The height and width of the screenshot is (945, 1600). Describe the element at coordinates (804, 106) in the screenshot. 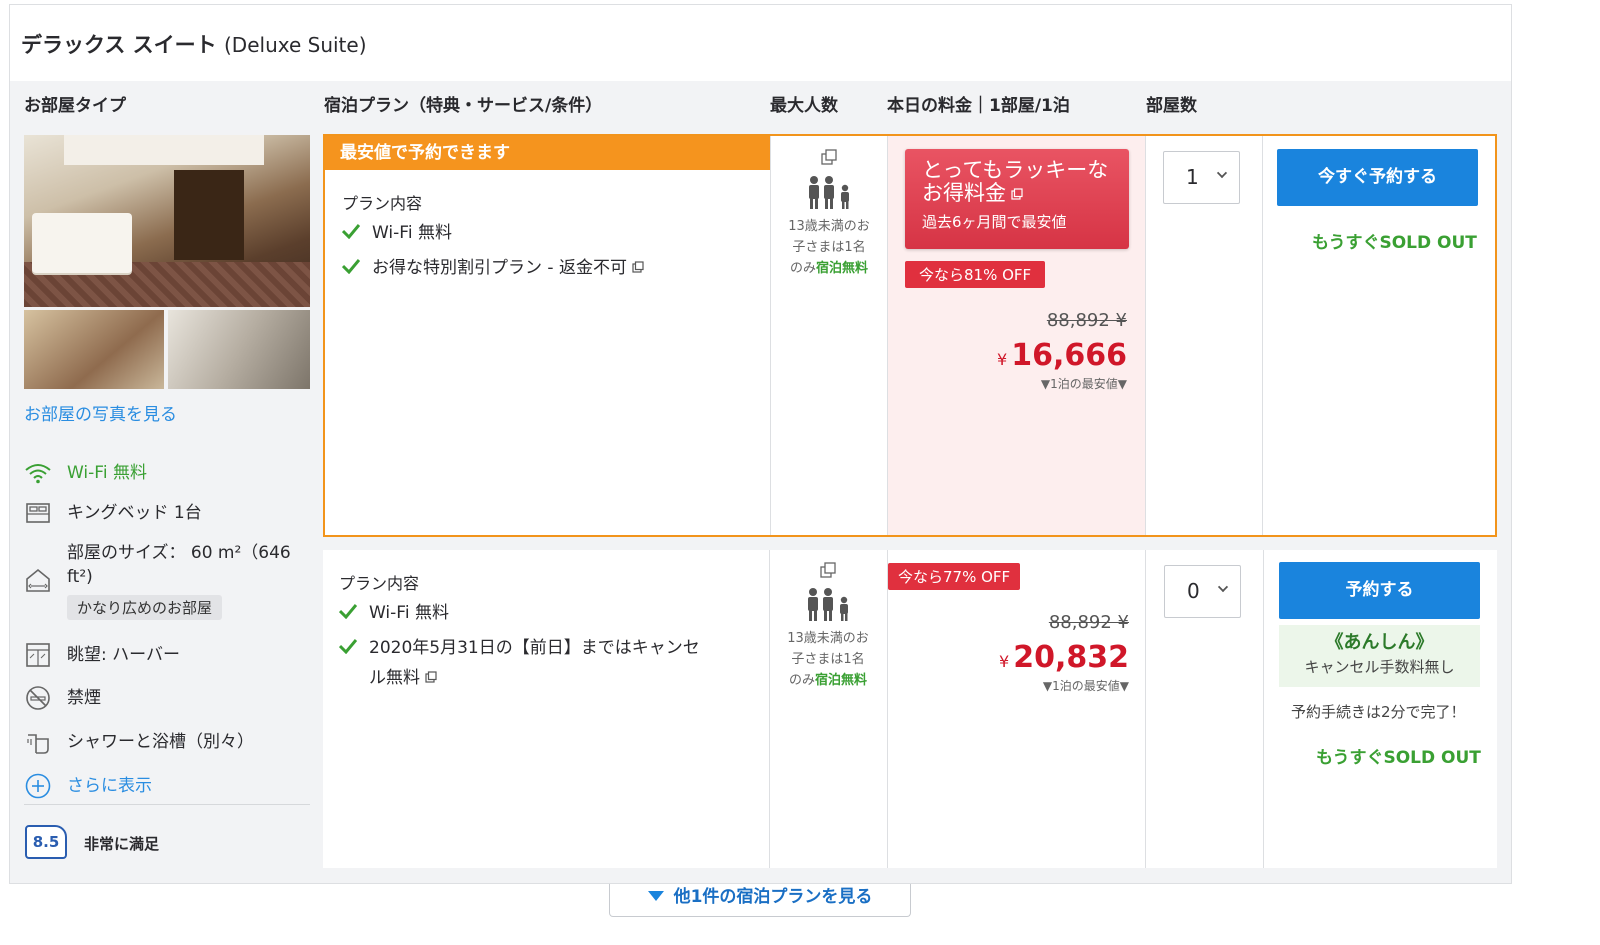

I see `col-header-max-guests: 最大人数` at that location.